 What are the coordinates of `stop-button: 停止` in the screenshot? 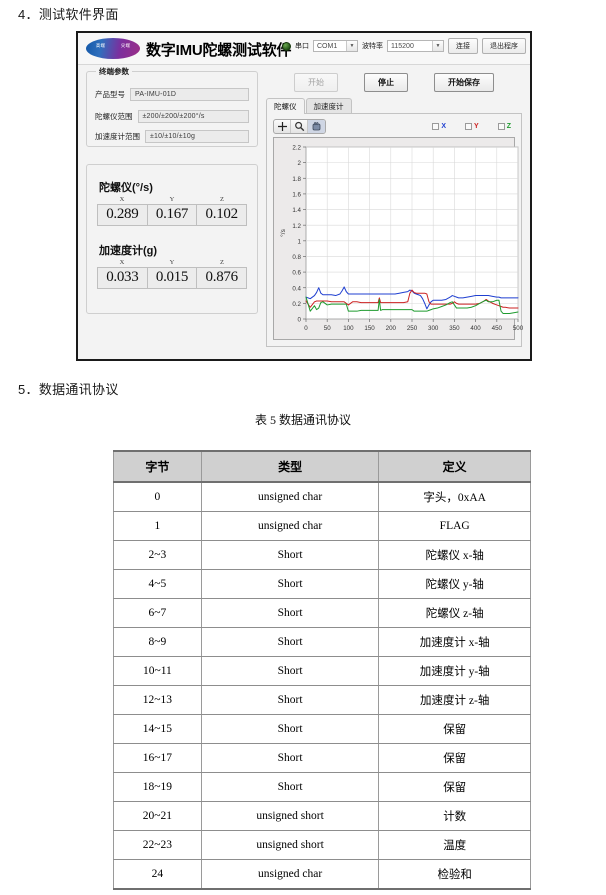 It's located at (386, 82).